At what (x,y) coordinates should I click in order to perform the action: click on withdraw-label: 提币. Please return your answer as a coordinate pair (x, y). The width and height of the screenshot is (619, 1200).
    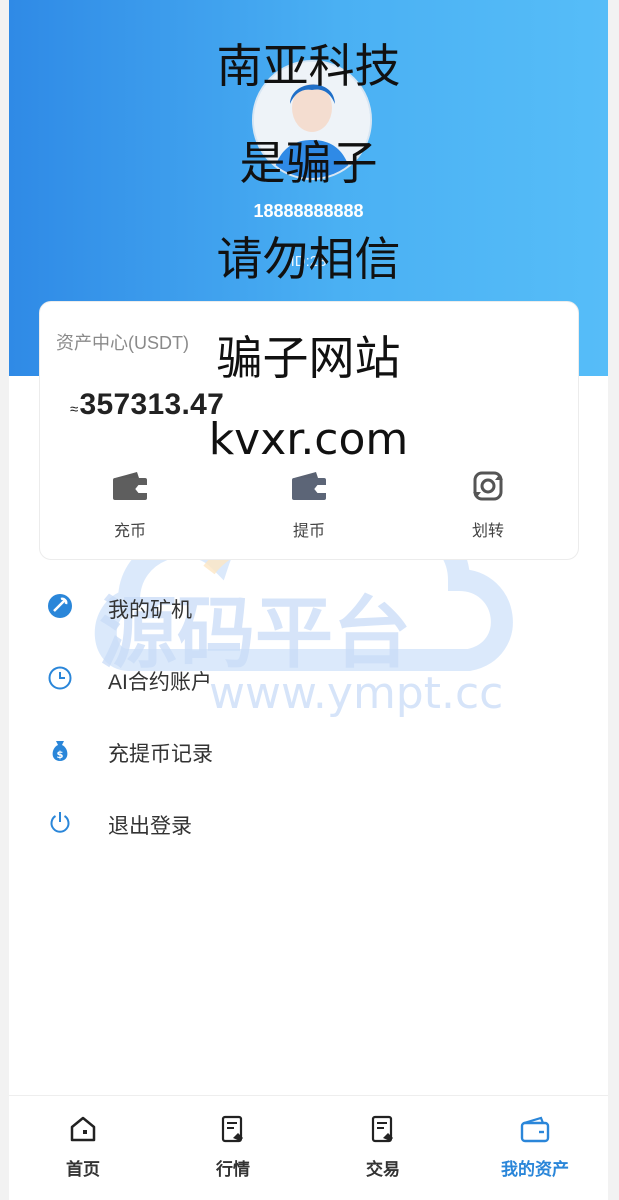
    Looking at the image, I should click on (308, 531).